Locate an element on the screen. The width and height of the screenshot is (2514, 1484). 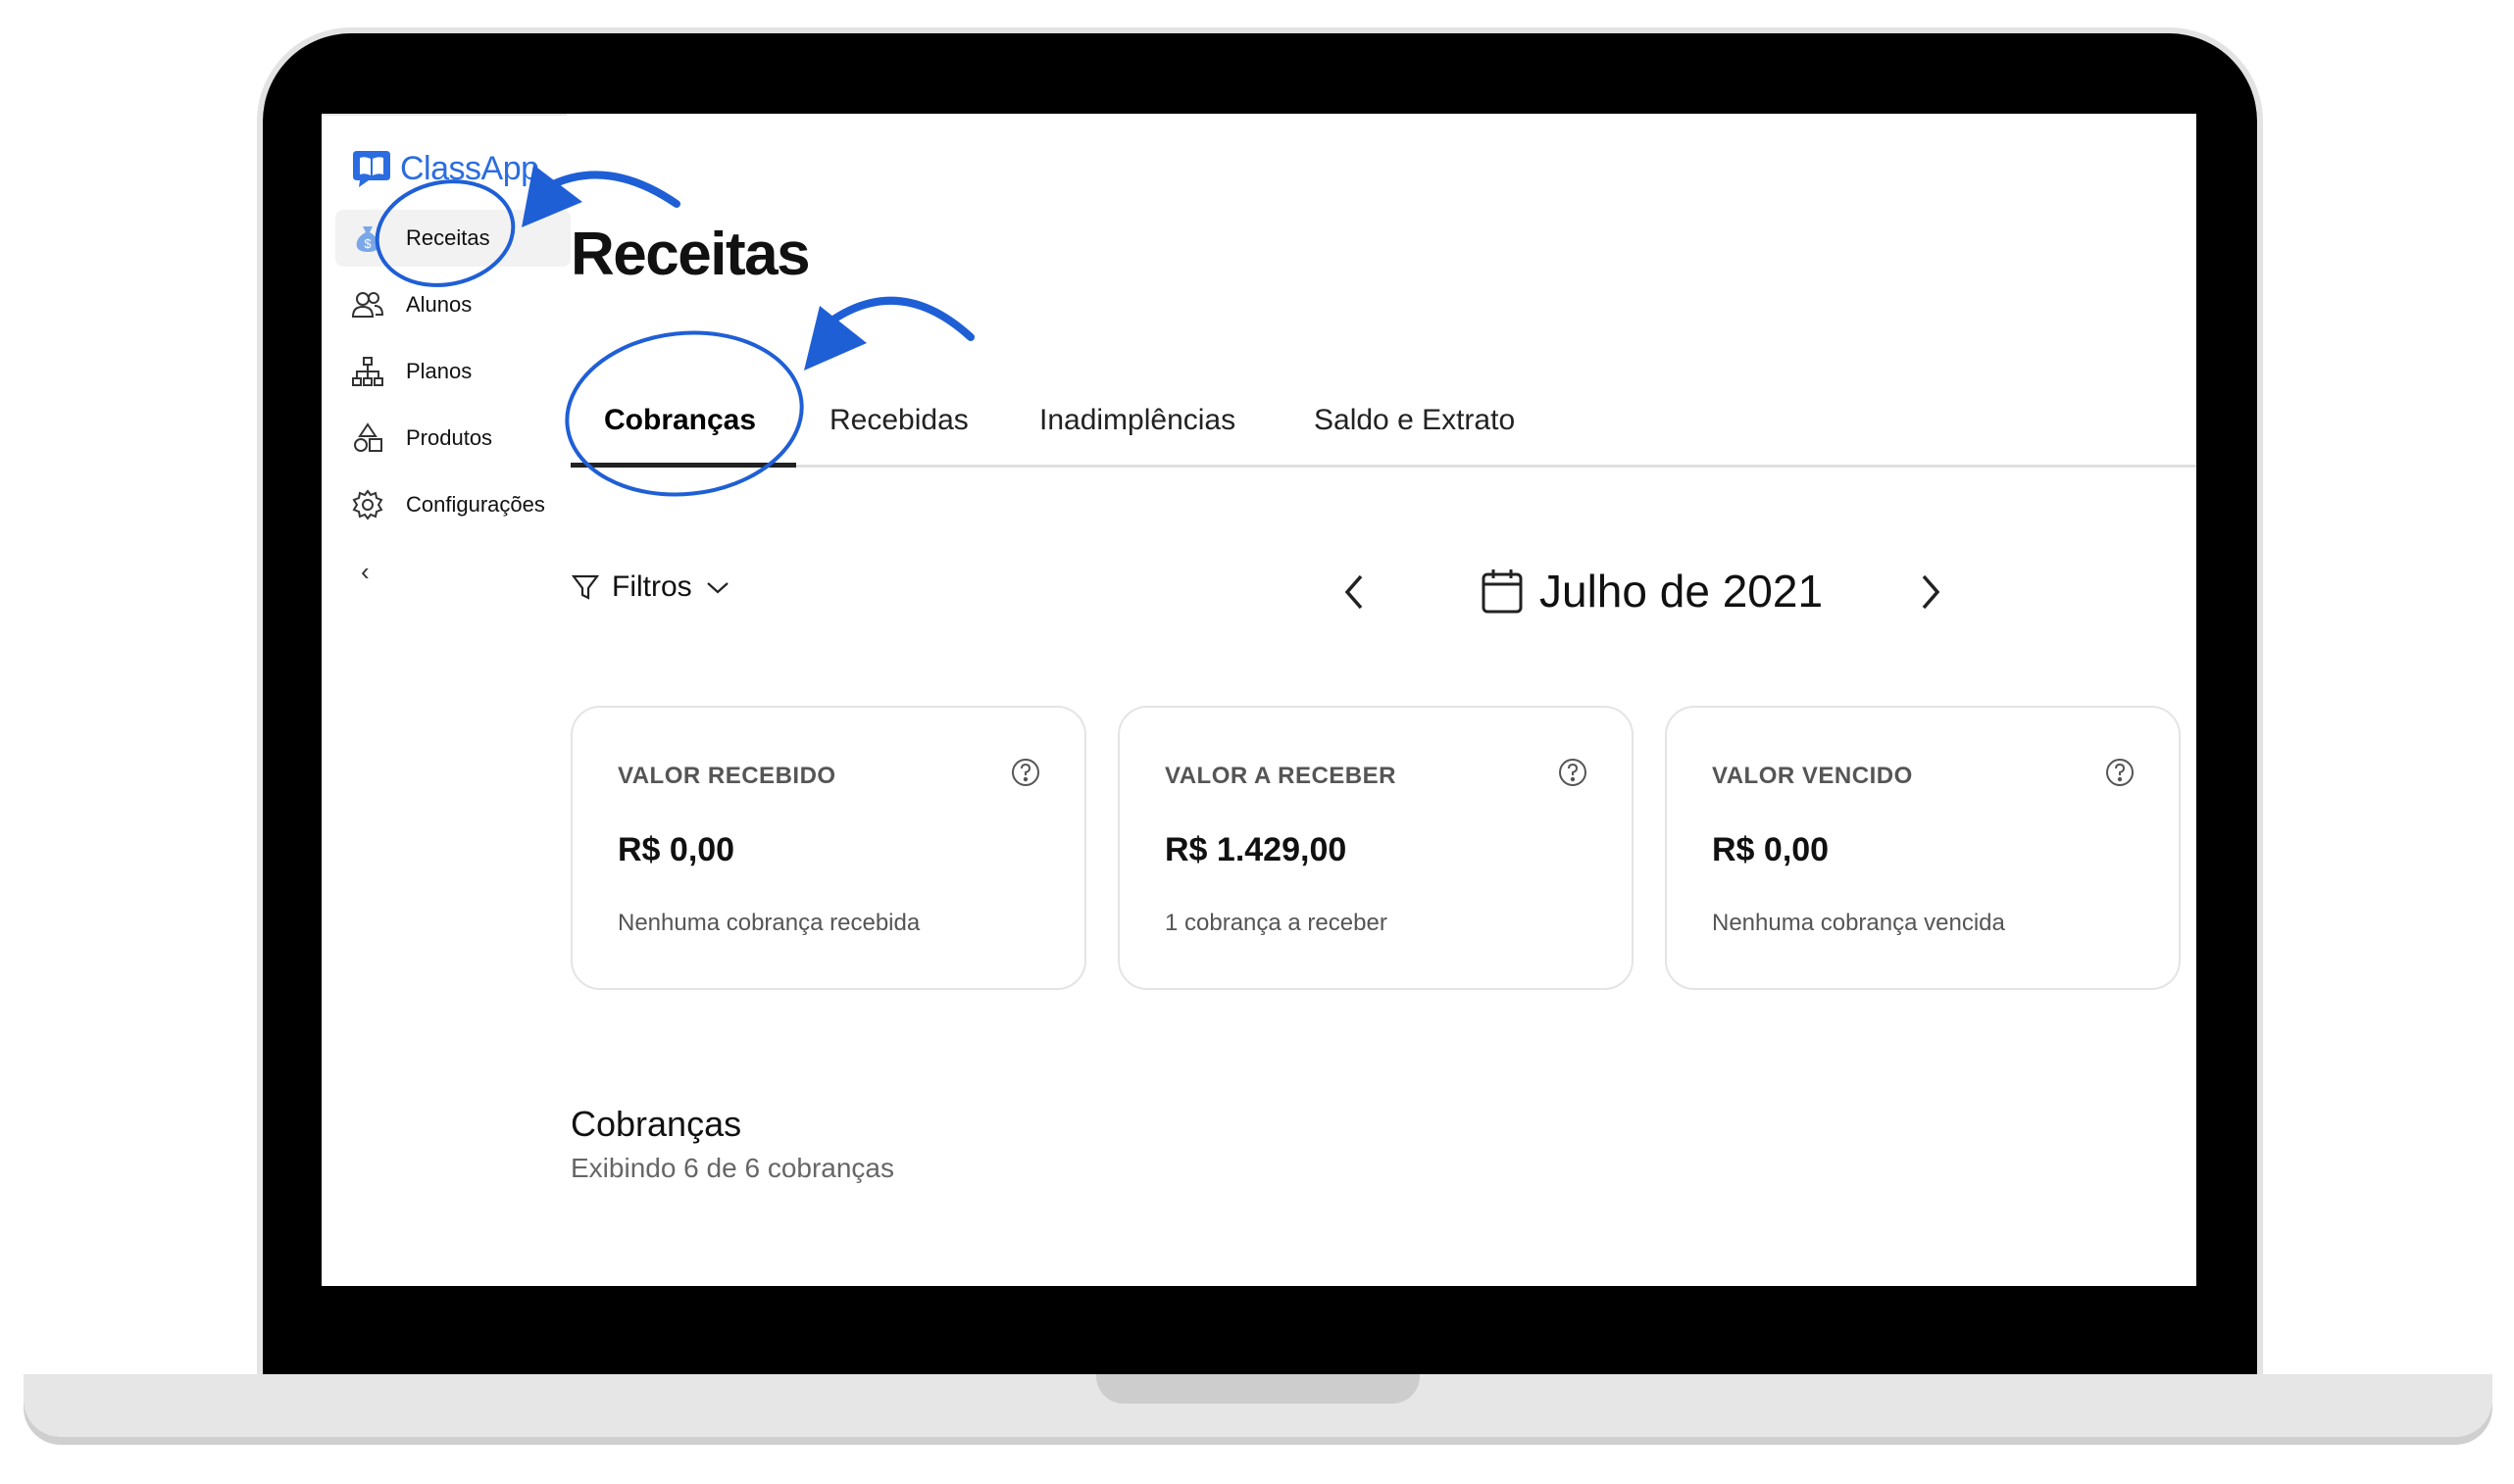
sidebar-item-produtos: Produtos is located at coordinates (453, 438).